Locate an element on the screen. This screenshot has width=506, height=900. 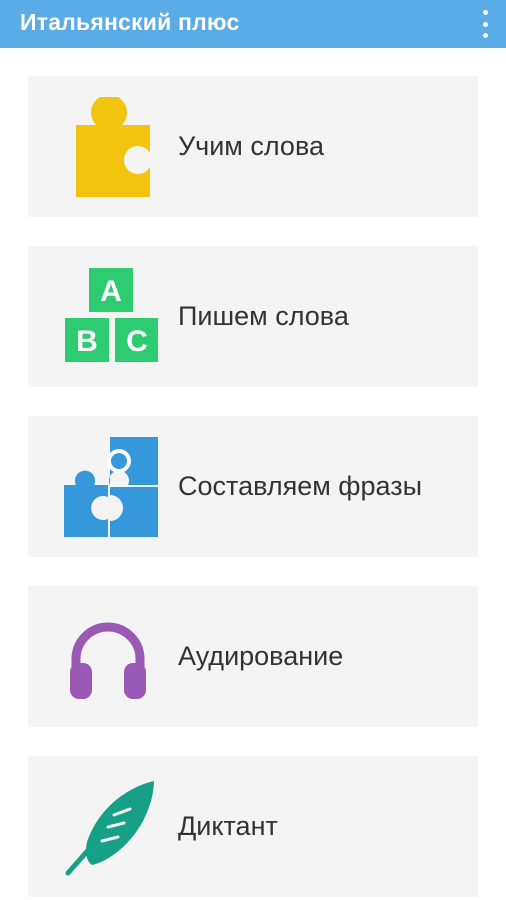
menu-item-label: Пишем слова is located at coordinates (263, 316).